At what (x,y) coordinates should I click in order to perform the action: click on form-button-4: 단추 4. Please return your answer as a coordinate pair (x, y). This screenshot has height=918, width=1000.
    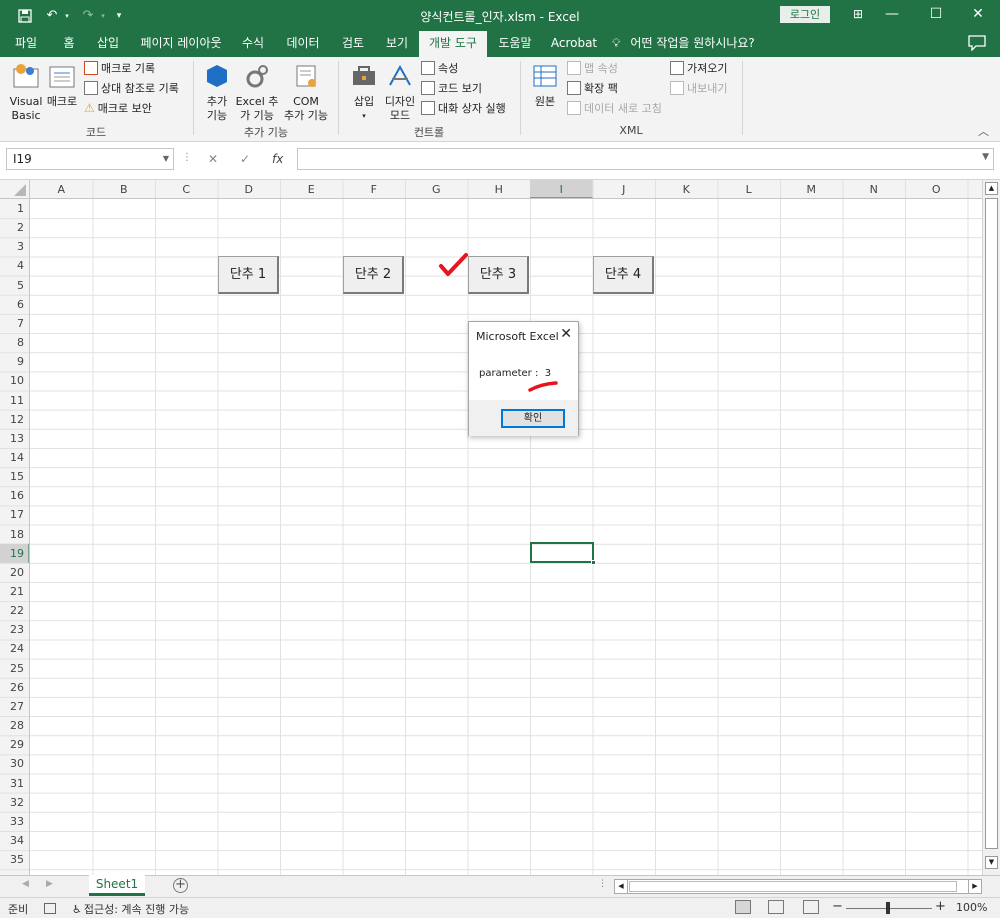
    Looking at the image, I should click on (623, 275).